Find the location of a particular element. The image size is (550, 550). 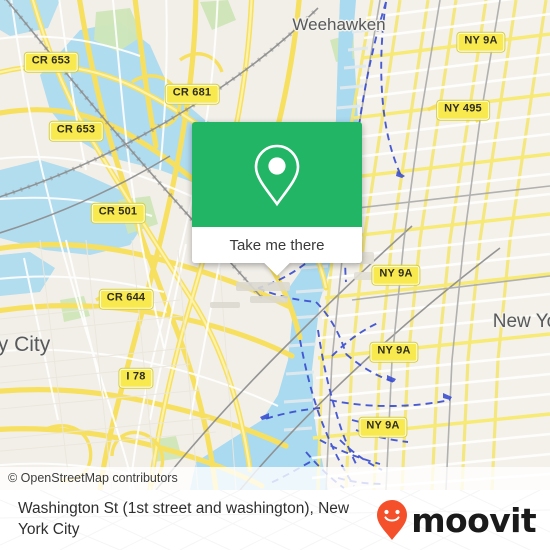

card-icon-area is located at coordinates (277, 174).